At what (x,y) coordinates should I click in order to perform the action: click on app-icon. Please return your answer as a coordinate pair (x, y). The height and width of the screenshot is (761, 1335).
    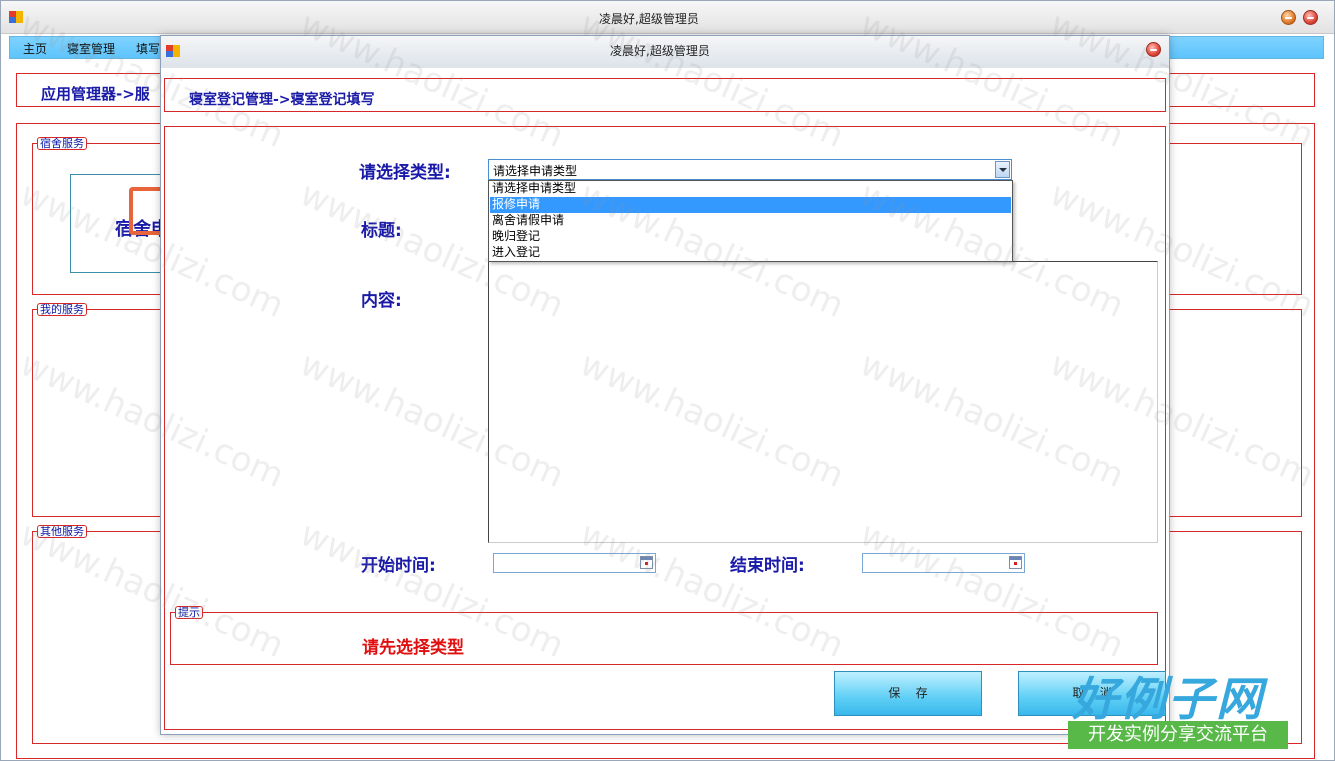
    Looking at the image, I should click on (16, 17).